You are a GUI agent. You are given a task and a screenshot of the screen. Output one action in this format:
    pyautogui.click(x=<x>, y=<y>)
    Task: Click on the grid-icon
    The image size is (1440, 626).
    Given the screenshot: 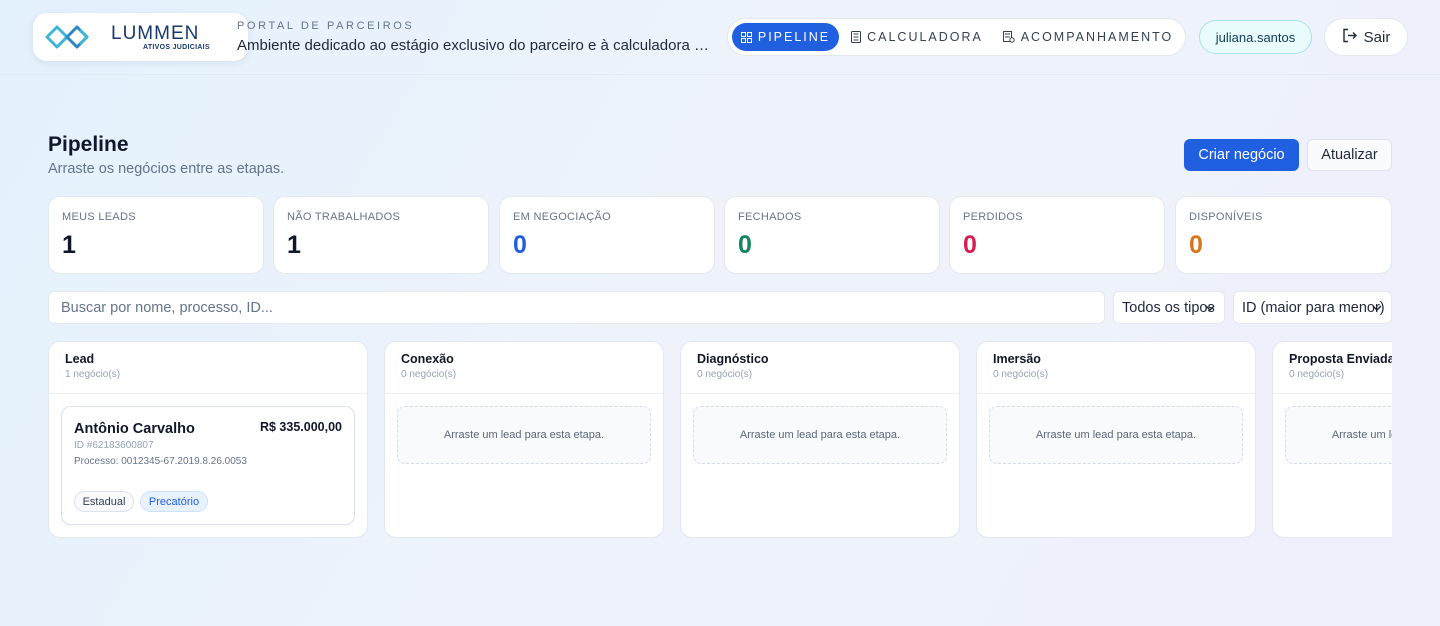 What is the action you would take?
    pyautogui.click(x=746, y=37)
    